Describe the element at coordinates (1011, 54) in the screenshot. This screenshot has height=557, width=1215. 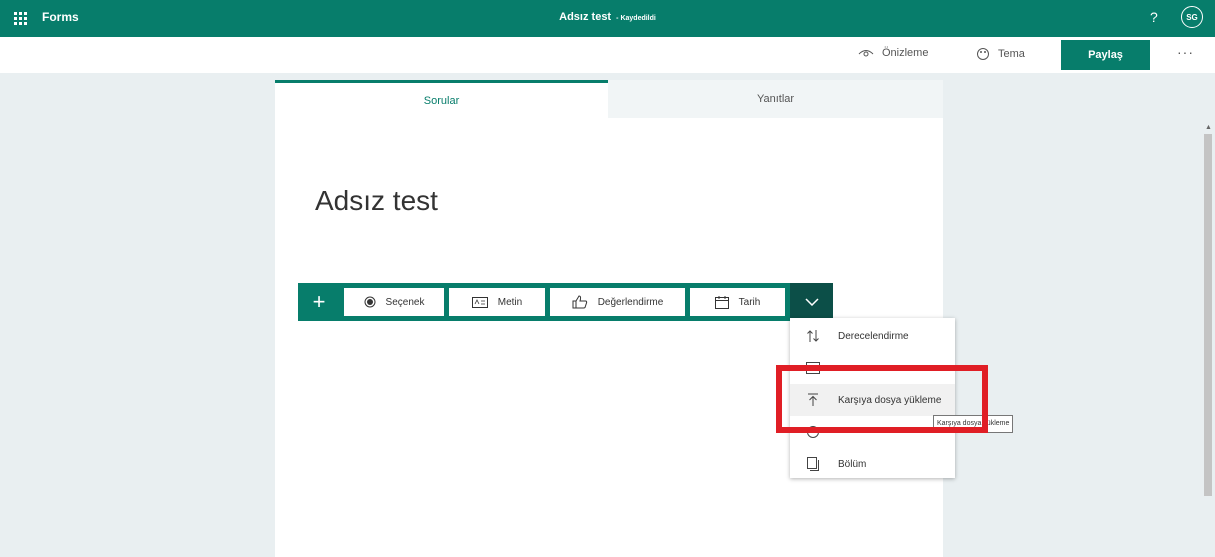
I see `theme-label: Tema` at that location.